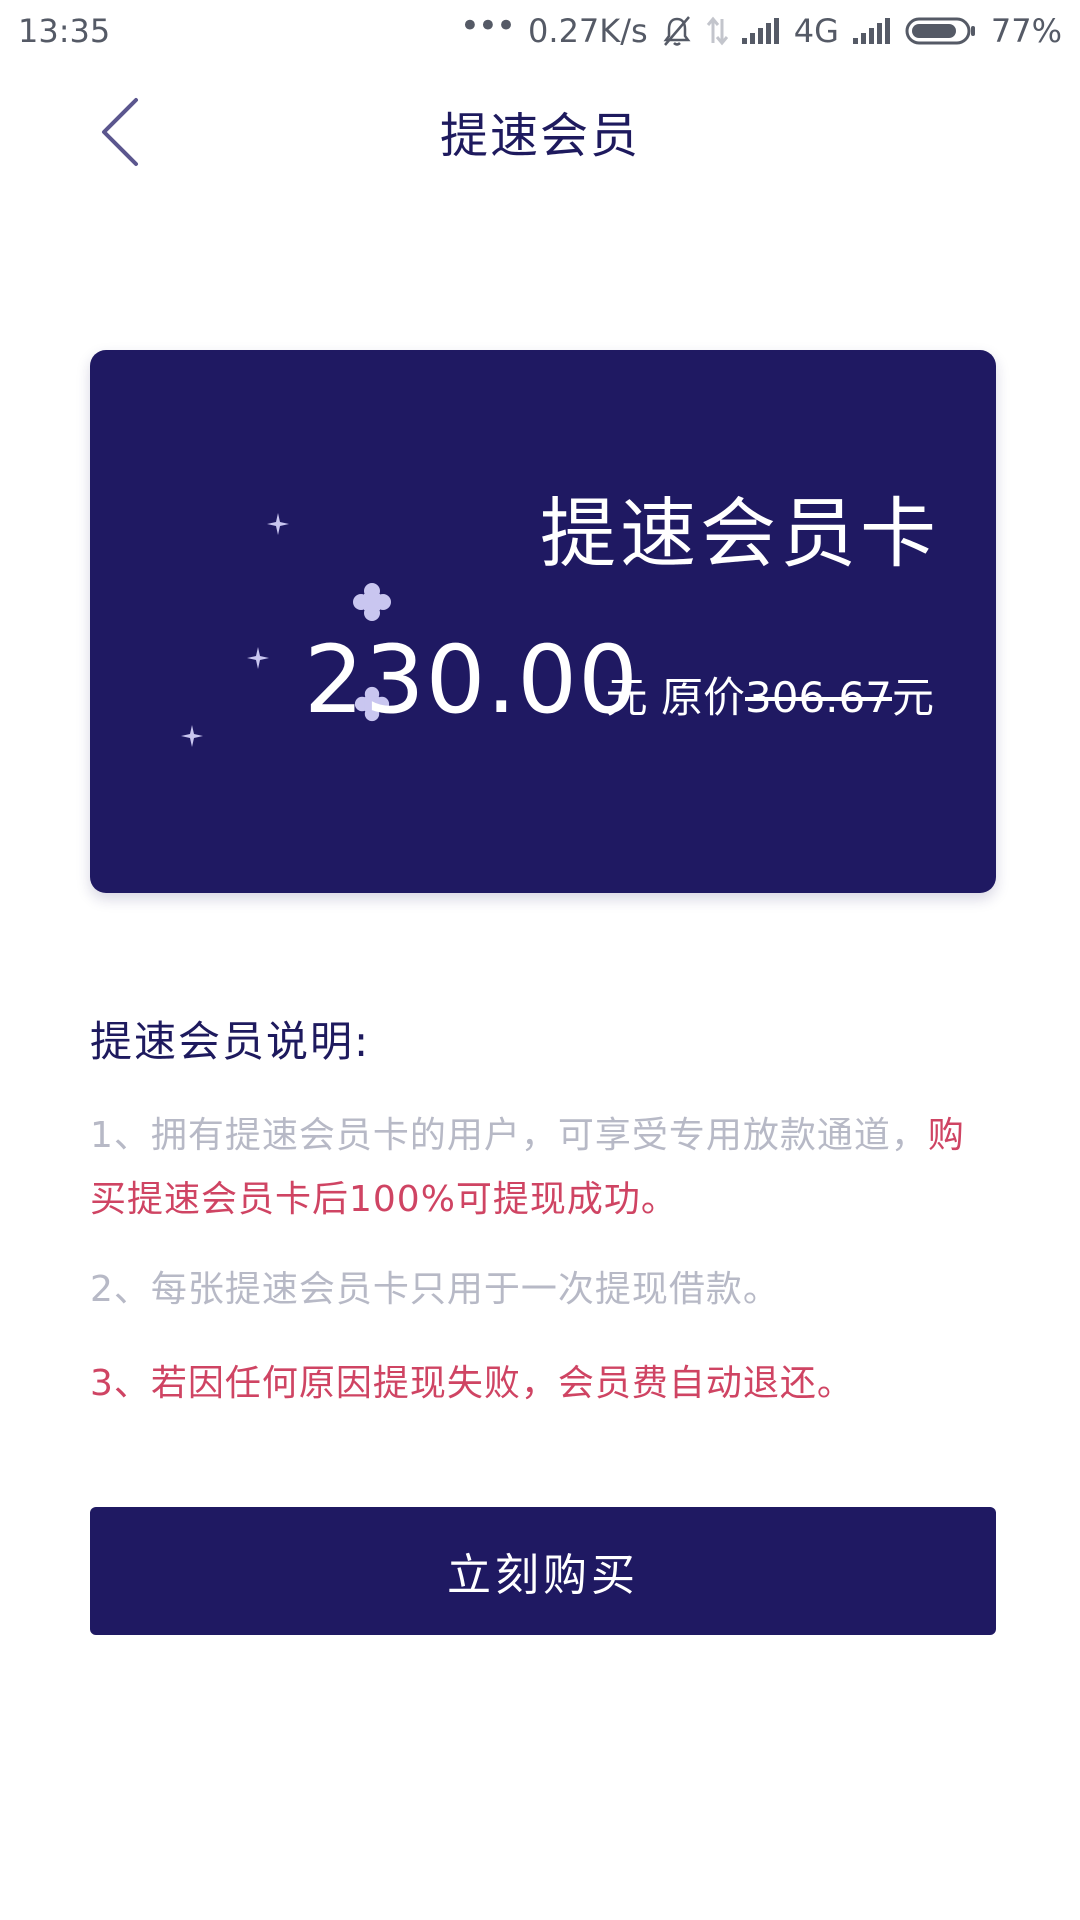  What do you see at coordinates (626, 697) in the screenshot?
I see `price-unit: 元` at bounding box center [626, 697].